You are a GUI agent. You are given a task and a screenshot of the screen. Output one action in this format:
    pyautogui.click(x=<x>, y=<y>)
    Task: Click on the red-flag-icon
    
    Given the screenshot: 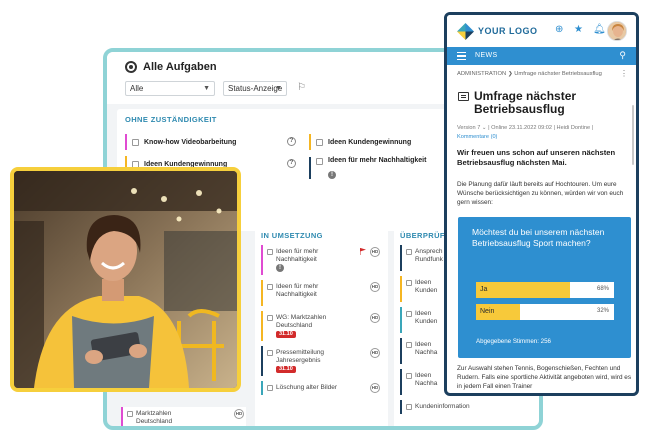 What is the action you would take?
    pyautogui.click(x=363, y=251)
    